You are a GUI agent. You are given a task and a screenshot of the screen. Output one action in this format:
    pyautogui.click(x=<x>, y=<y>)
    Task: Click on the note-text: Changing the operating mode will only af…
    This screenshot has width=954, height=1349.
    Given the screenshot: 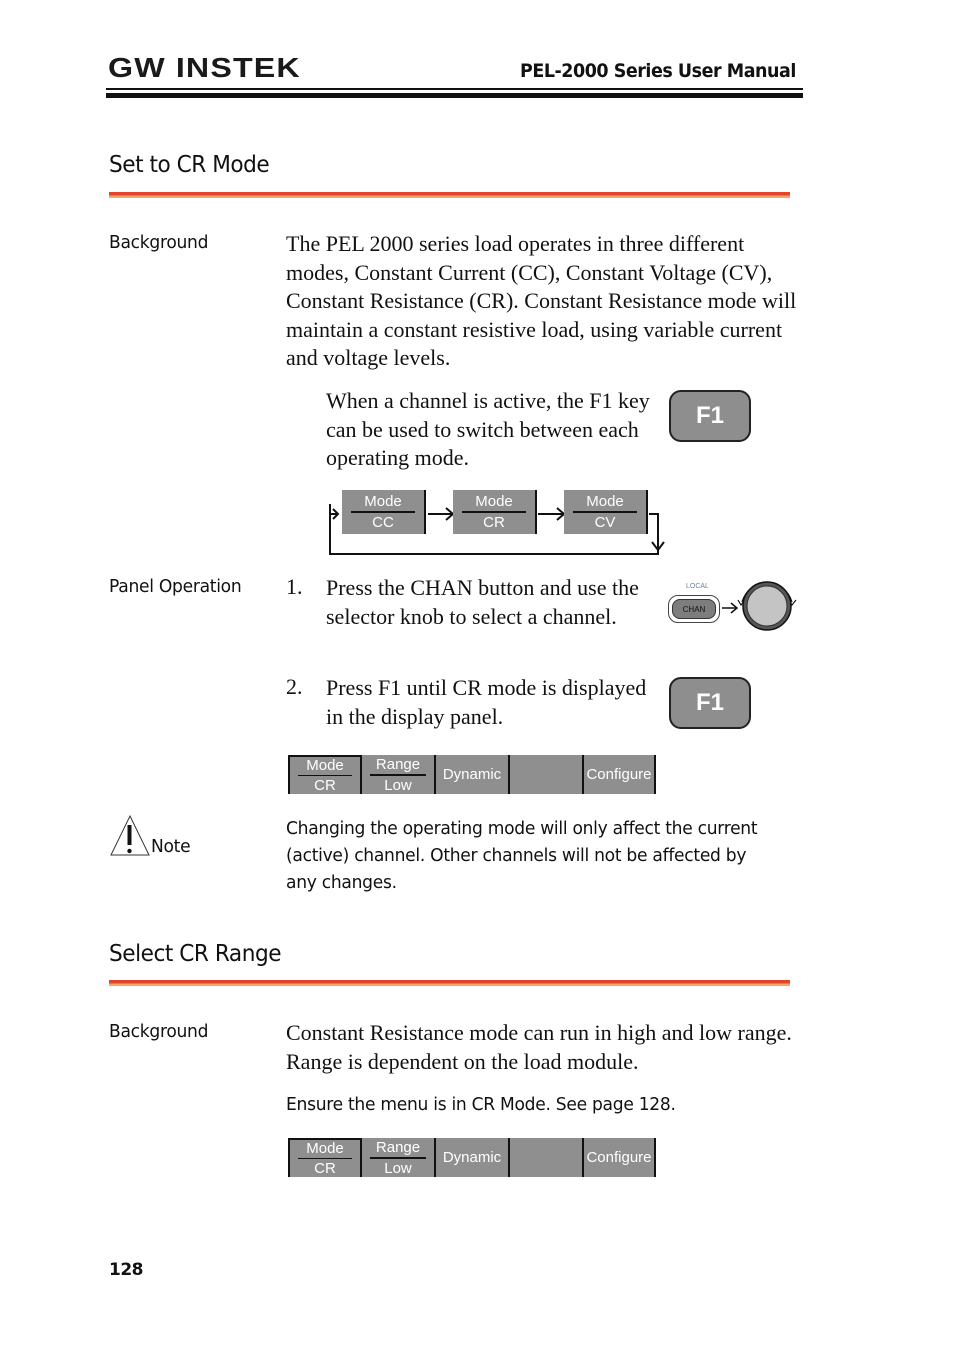 What is the action you would take?
    pyautogui.click(x=522, y=855)
    